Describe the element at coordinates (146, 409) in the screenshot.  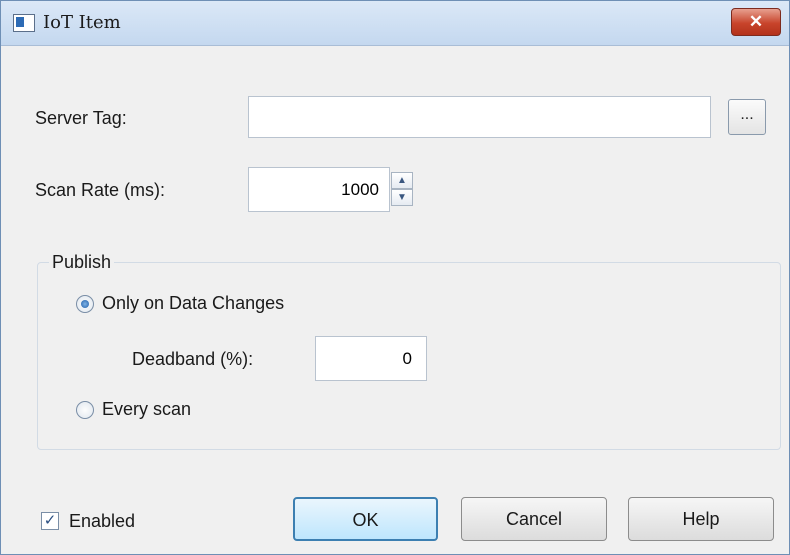
I see `every-scan-label: Every scan` at that location.